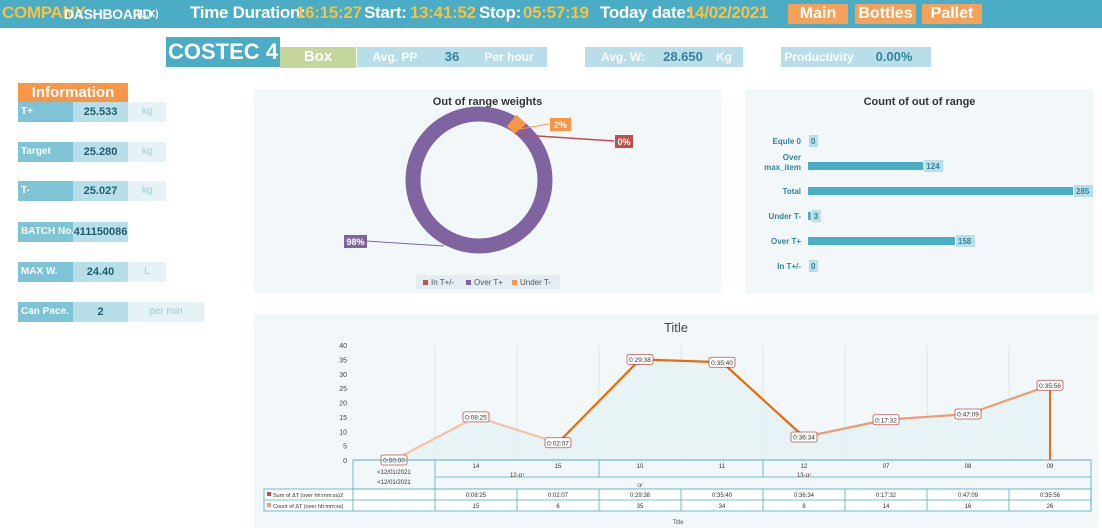  I want to click on info-value-target: 25.280, so click(100, 152).